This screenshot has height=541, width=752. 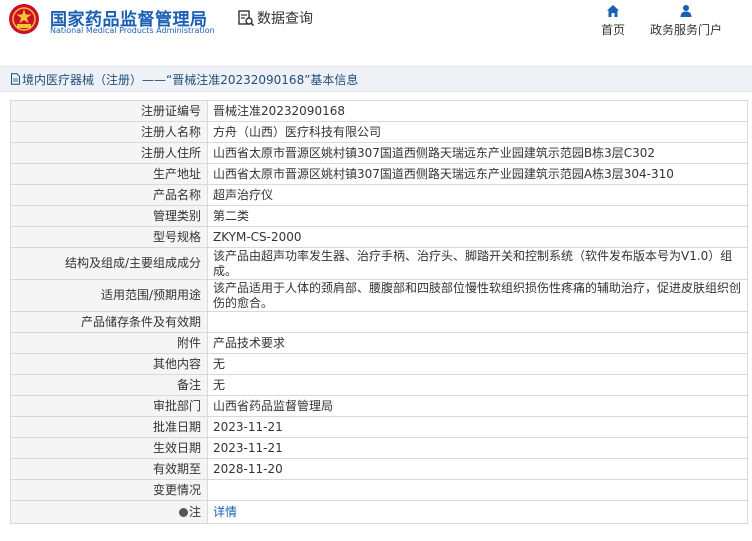 I want to click on detail-label: 产品名称, so click(x=109, y=195).